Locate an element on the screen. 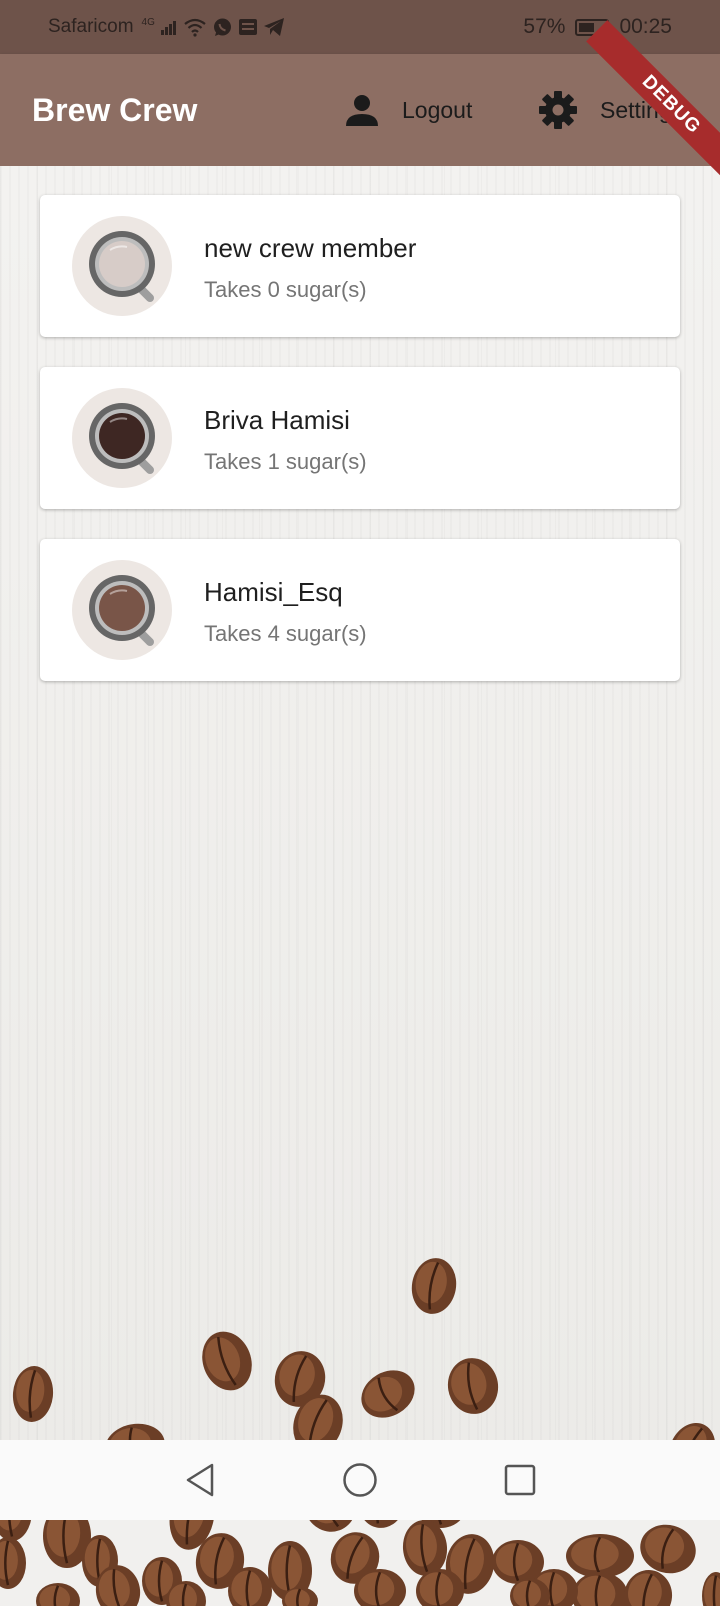 This screenshot has height=1606, width=720. app-bar: Brew Crew Logout Settings DEBUG is located at coordinates (360, 105).